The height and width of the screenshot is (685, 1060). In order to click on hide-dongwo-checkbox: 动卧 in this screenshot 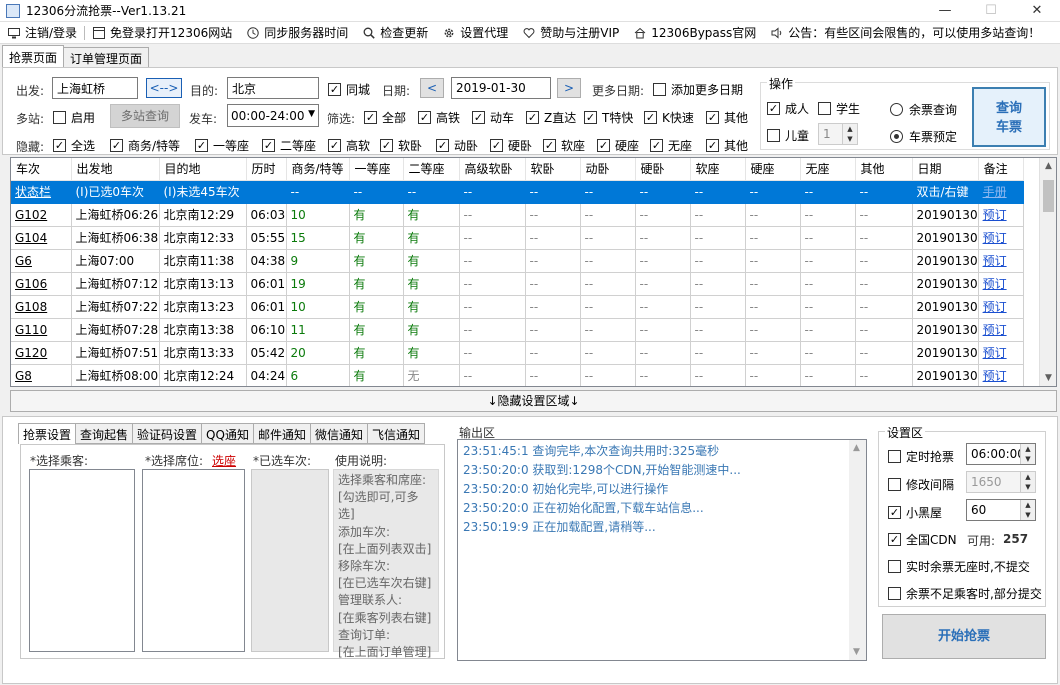, I will do `click(457, 145)`.